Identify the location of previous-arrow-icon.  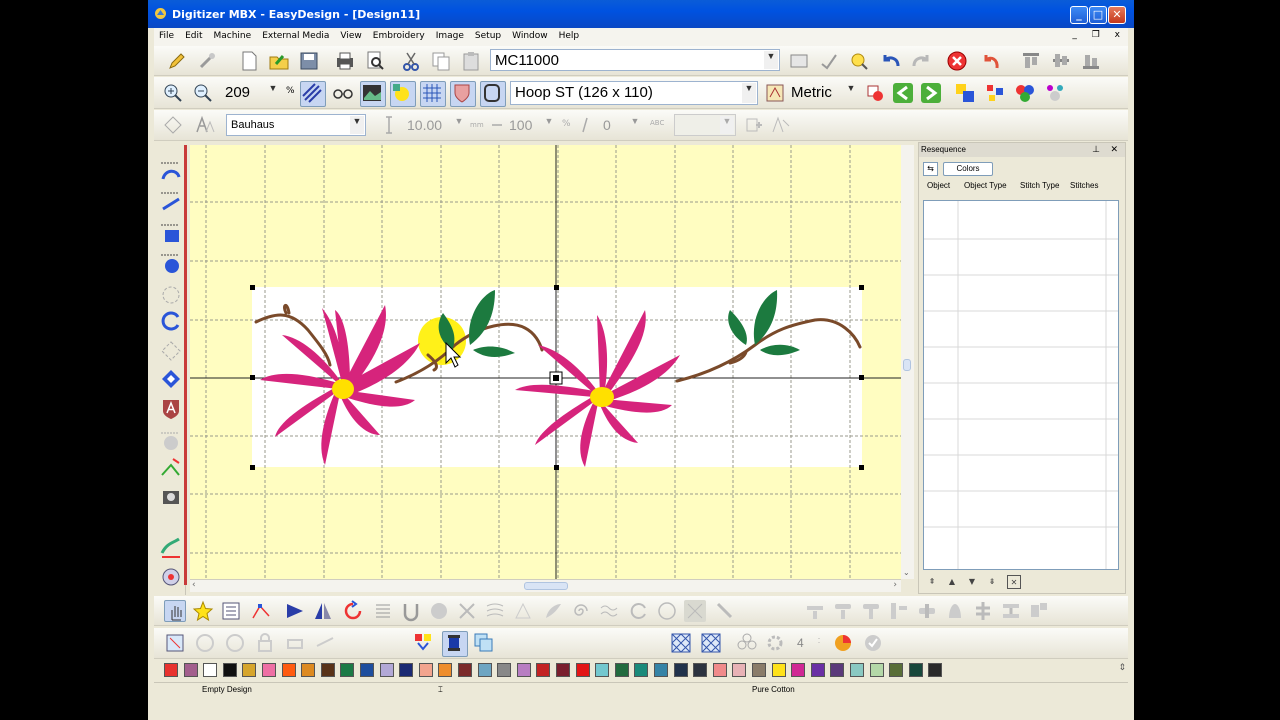
(903, 93).